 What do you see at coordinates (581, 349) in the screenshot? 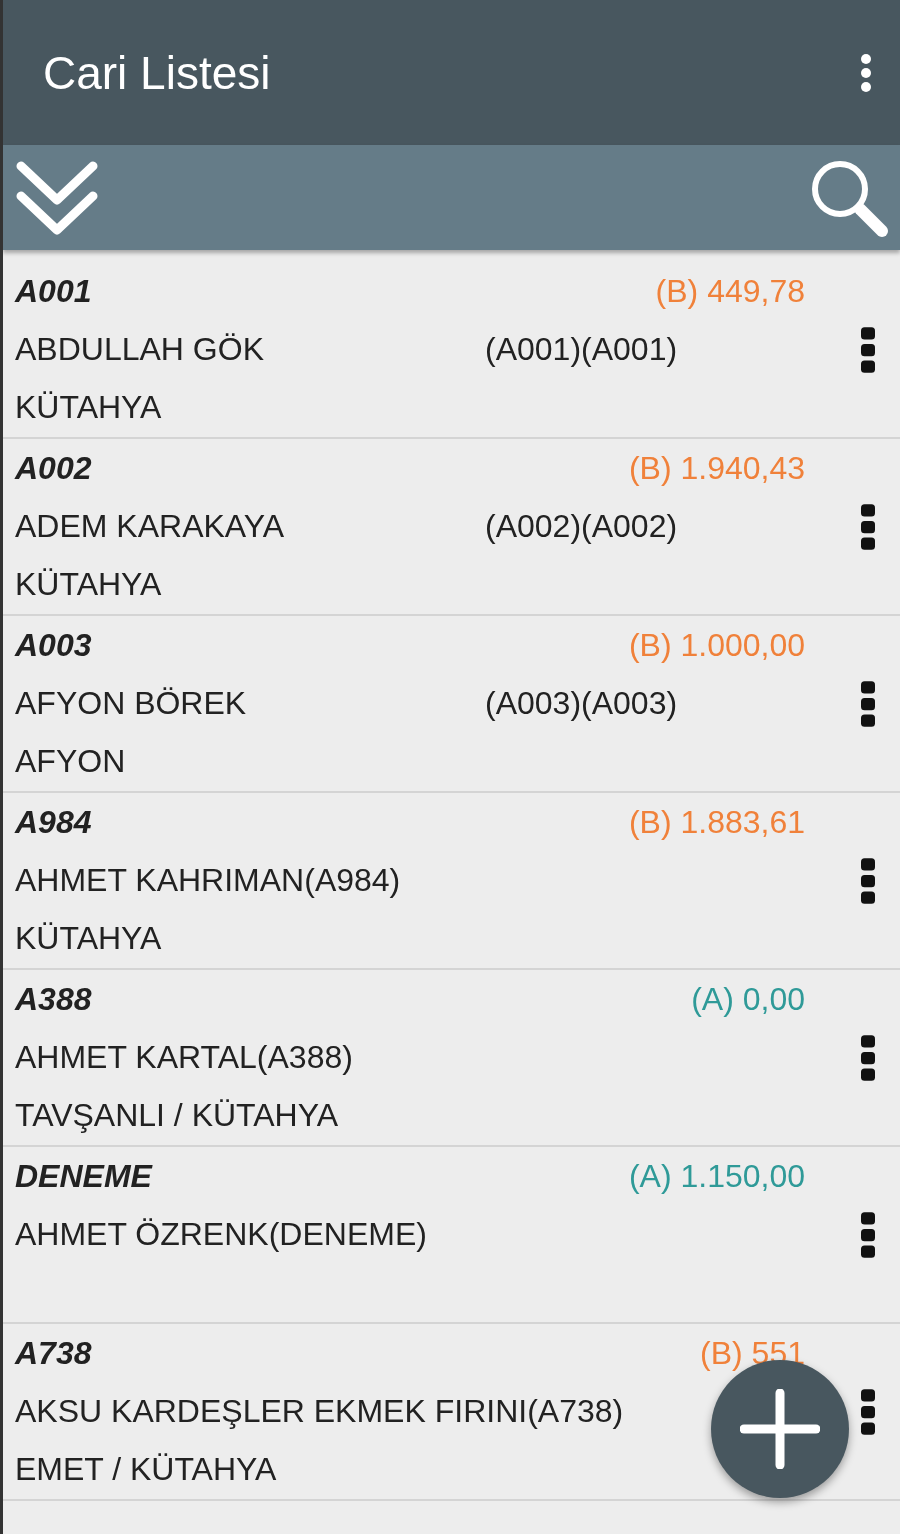
I see `account-name-suffix: (A001)(A001)` at bounding box center [581, 349].